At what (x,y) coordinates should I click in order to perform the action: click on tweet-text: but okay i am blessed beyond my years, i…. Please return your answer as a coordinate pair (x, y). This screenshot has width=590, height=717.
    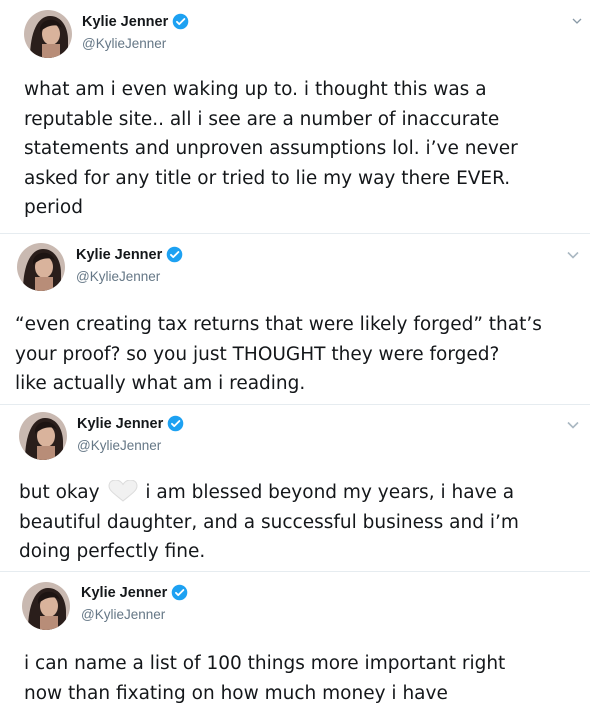
    Looking at the image, I should click on (301, 522).